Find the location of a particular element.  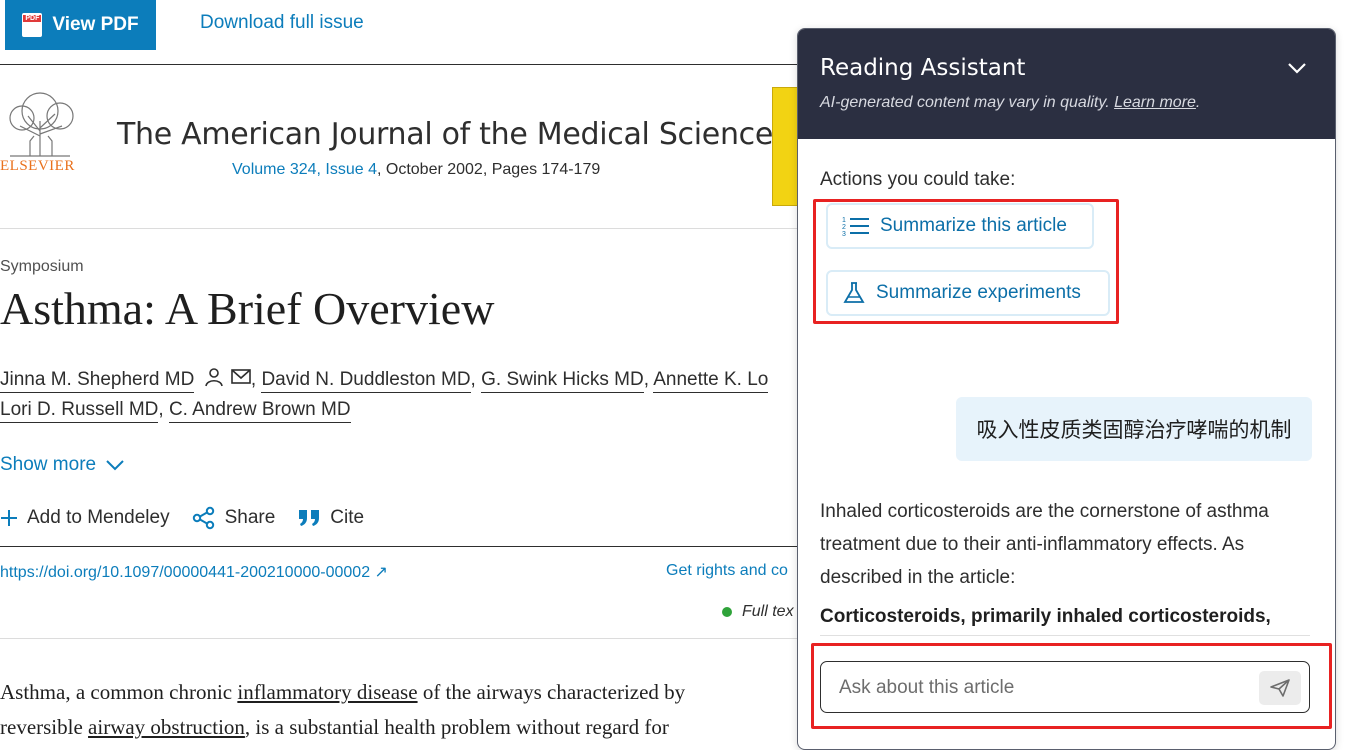

rights-link: Get rights and co is located at coordinates (727, 571).